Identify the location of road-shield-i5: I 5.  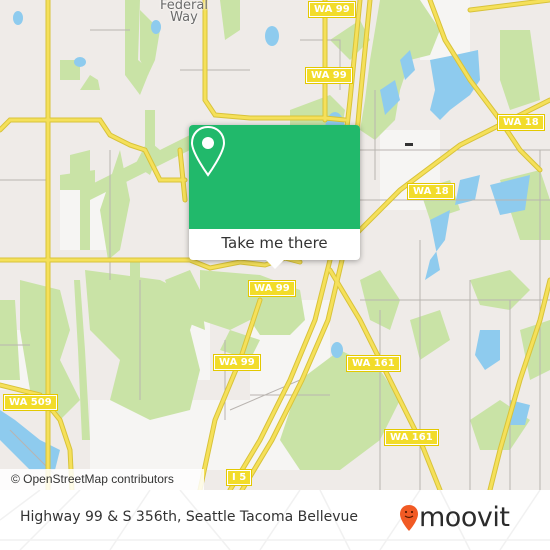
(239, 477).